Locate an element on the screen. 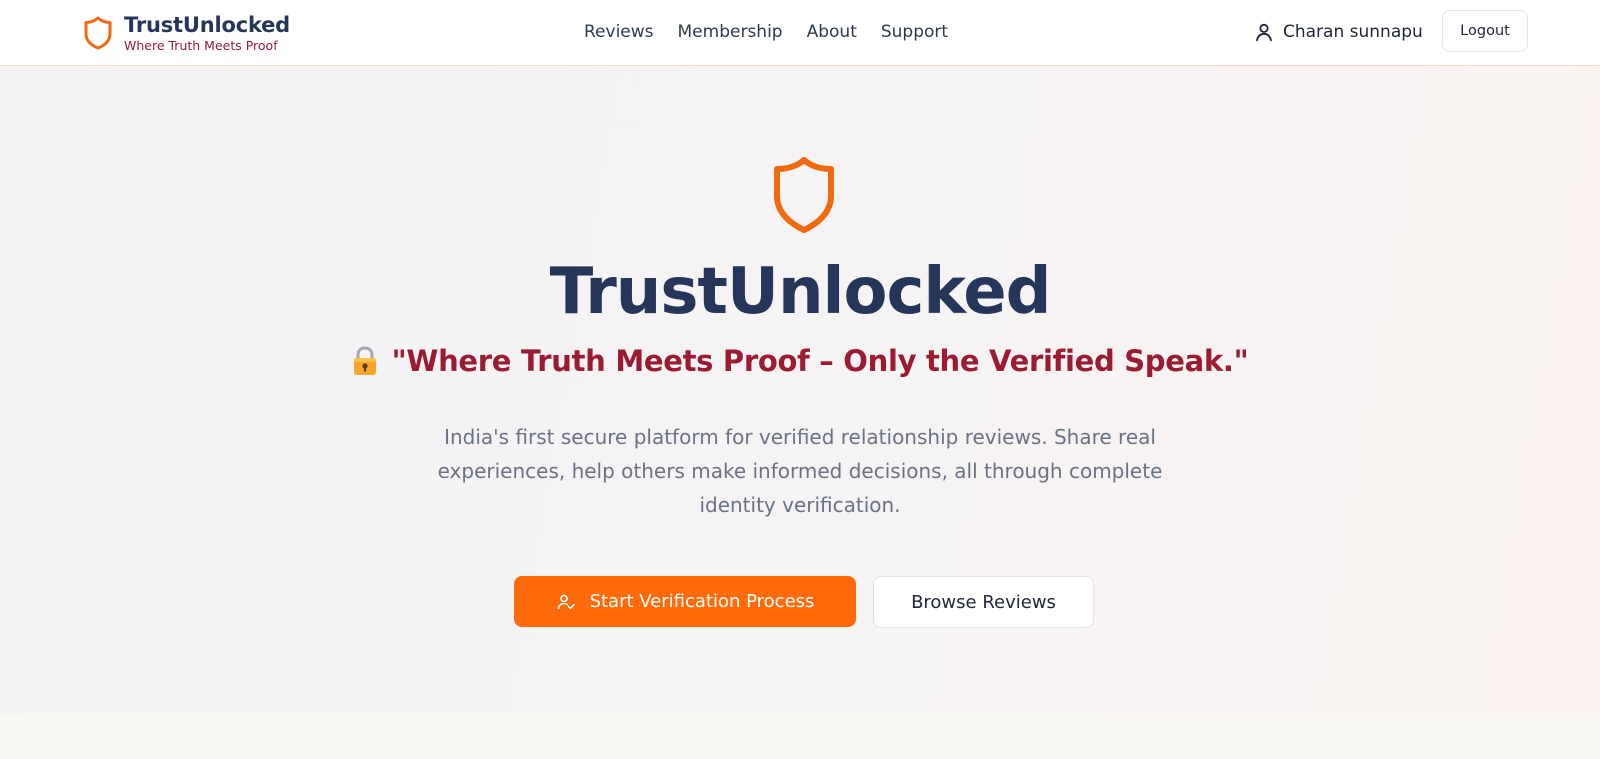  start-verification-button: Start Verification Process is located at coordinates (685, 601).